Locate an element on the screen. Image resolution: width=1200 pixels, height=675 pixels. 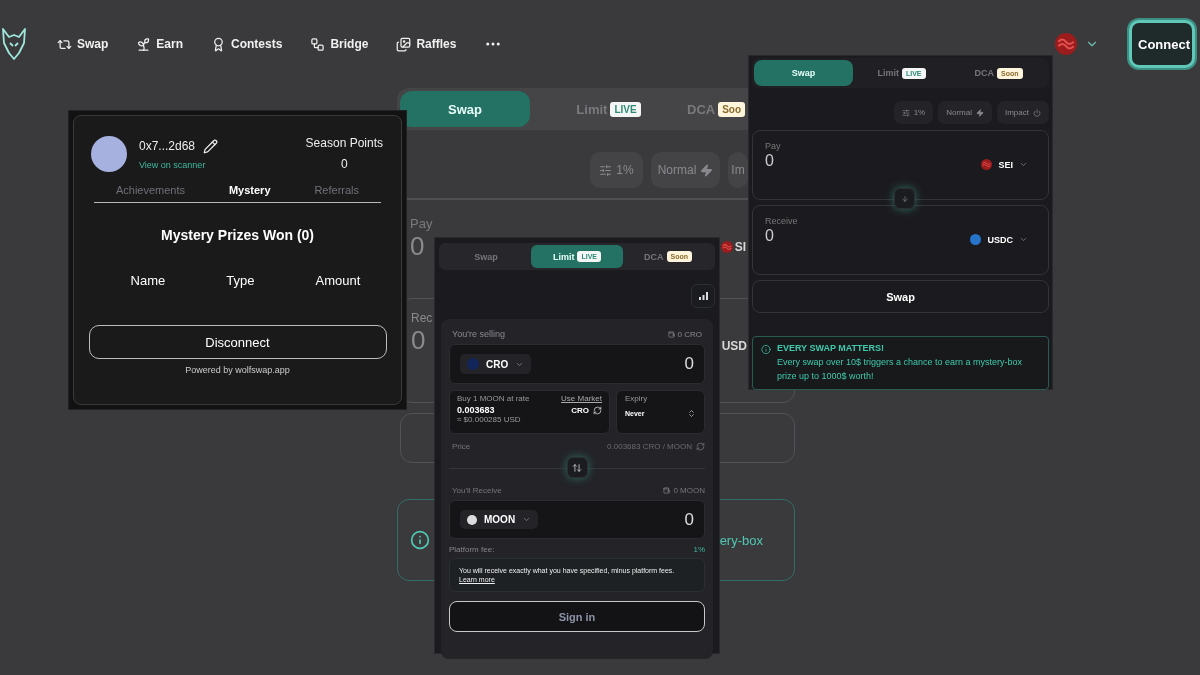
nav-link: Contests is located at coordinates (247, 44).